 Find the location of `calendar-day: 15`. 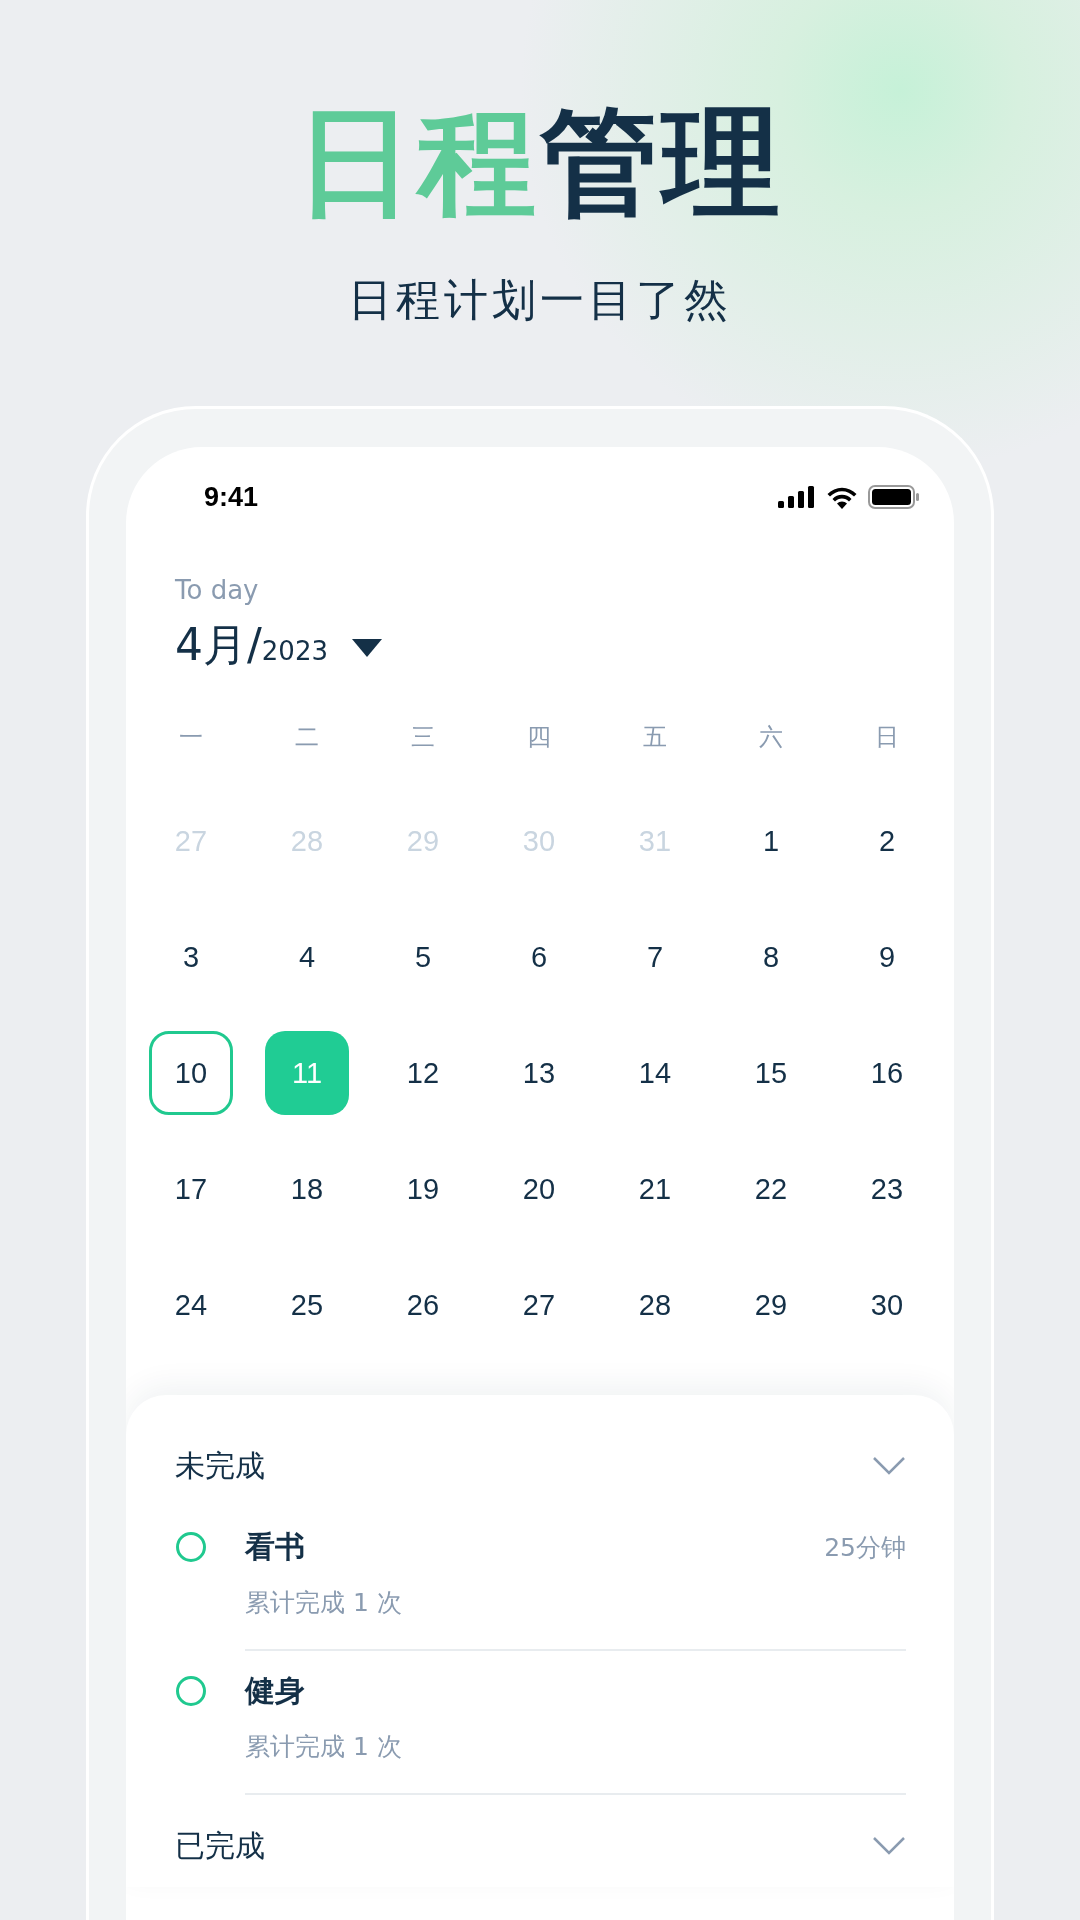

calendar-day: 15 is located at coordinates (771, 1073).